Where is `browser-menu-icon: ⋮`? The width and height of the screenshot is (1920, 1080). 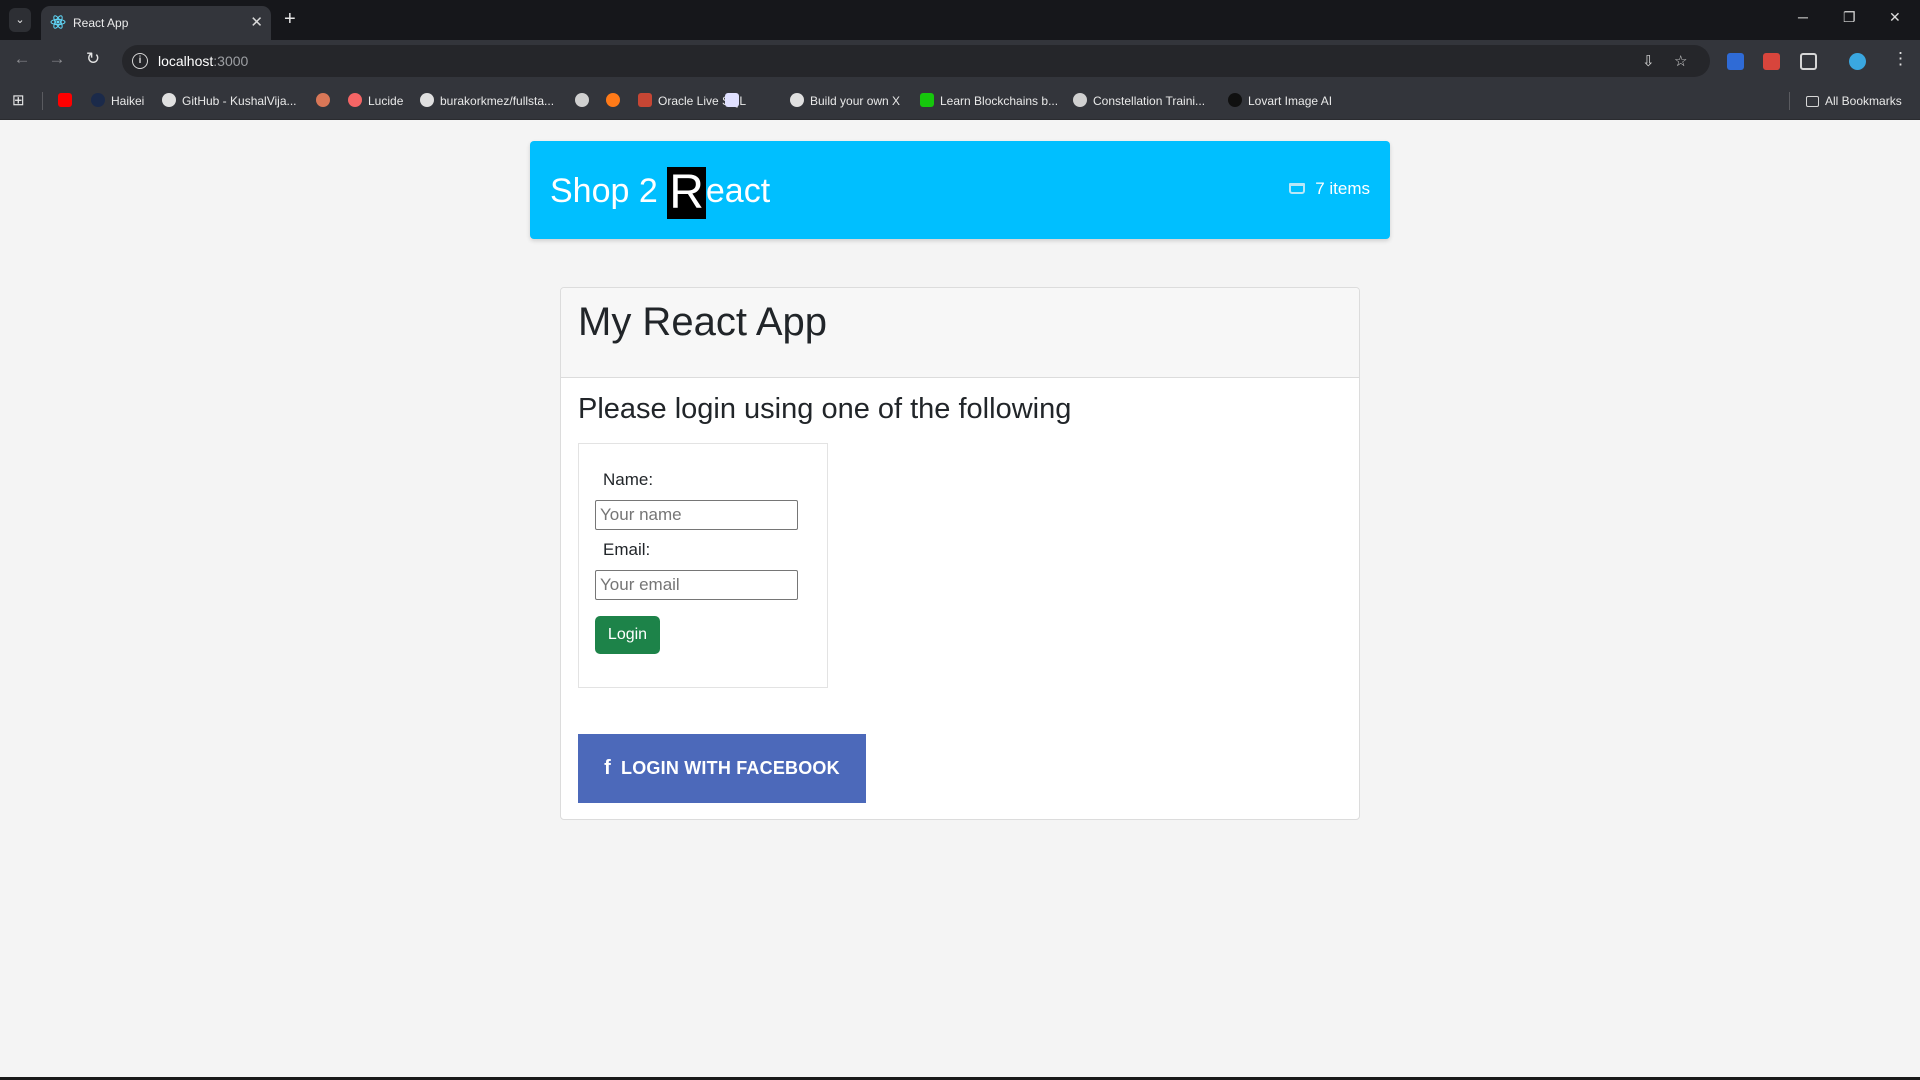 browser-menu-icon: ⋮ is located at coordinates (1900, 59).